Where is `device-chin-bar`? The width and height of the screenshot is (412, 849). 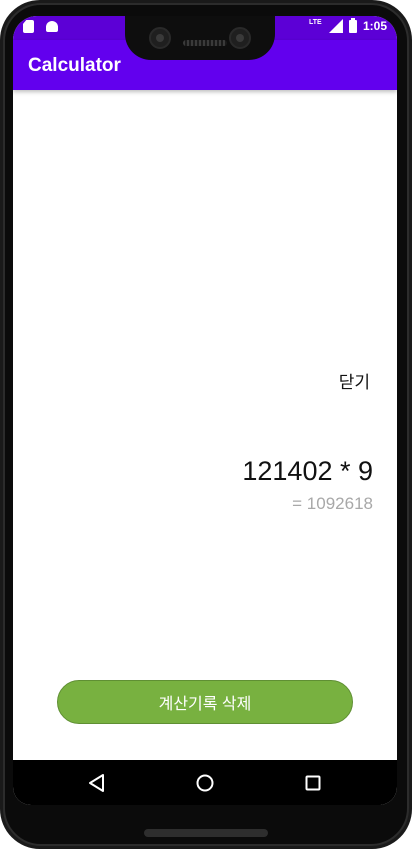
device-chin-bar is located at coordinates (206, 833).